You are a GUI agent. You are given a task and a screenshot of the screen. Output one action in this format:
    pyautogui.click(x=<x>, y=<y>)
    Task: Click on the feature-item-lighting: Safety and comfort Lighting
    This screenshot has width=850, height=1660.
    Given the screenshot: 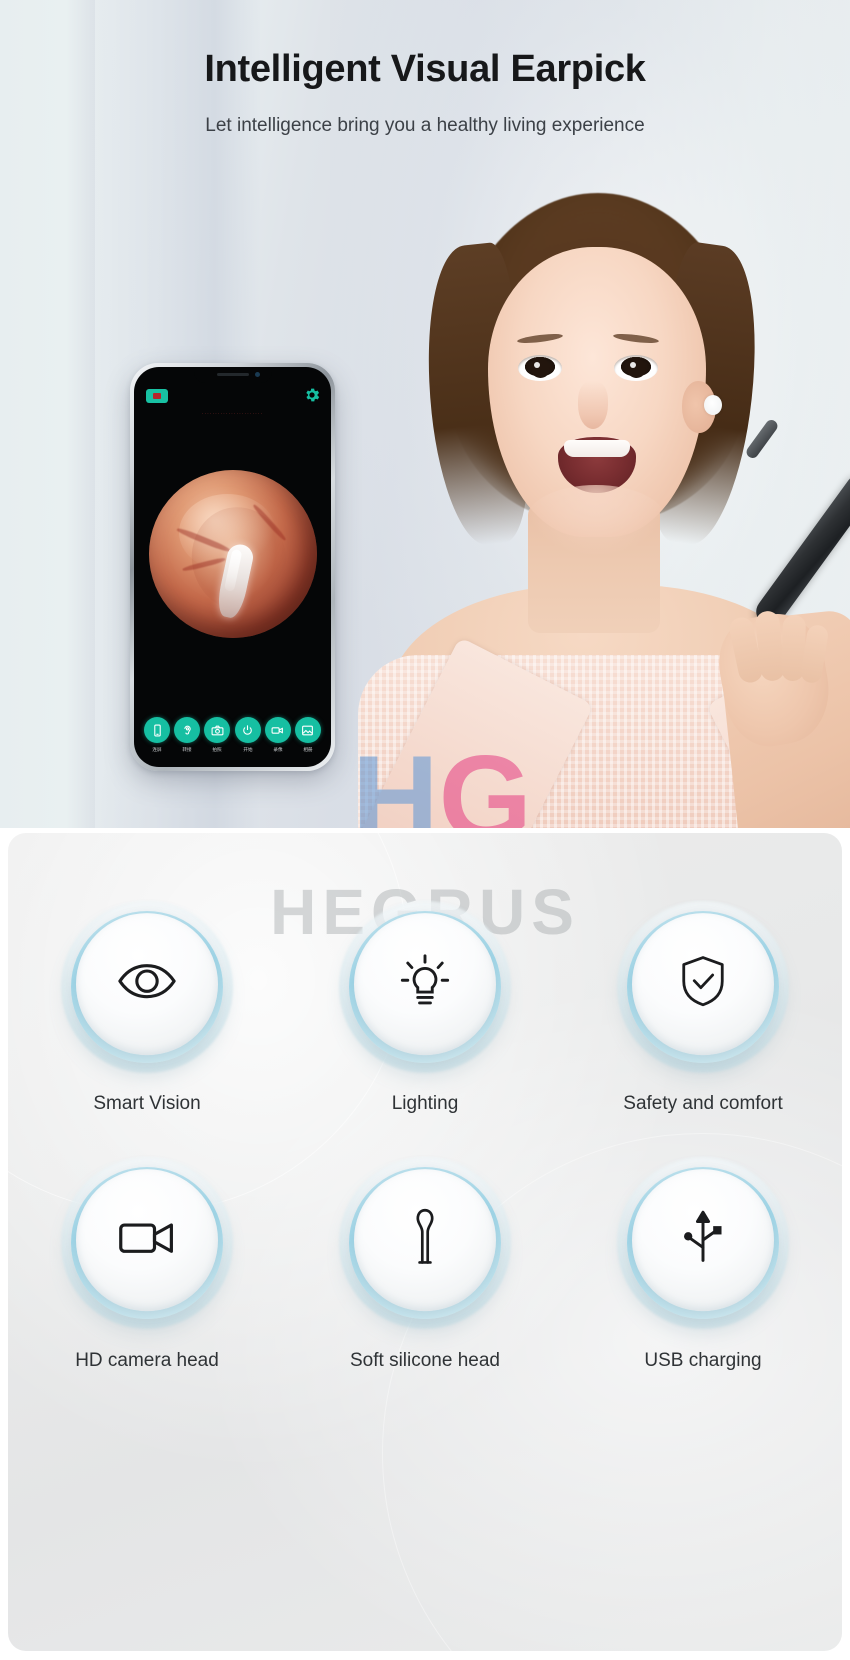 What is the action you would take?
    pyautogui.click(x=425, y=1008)
    